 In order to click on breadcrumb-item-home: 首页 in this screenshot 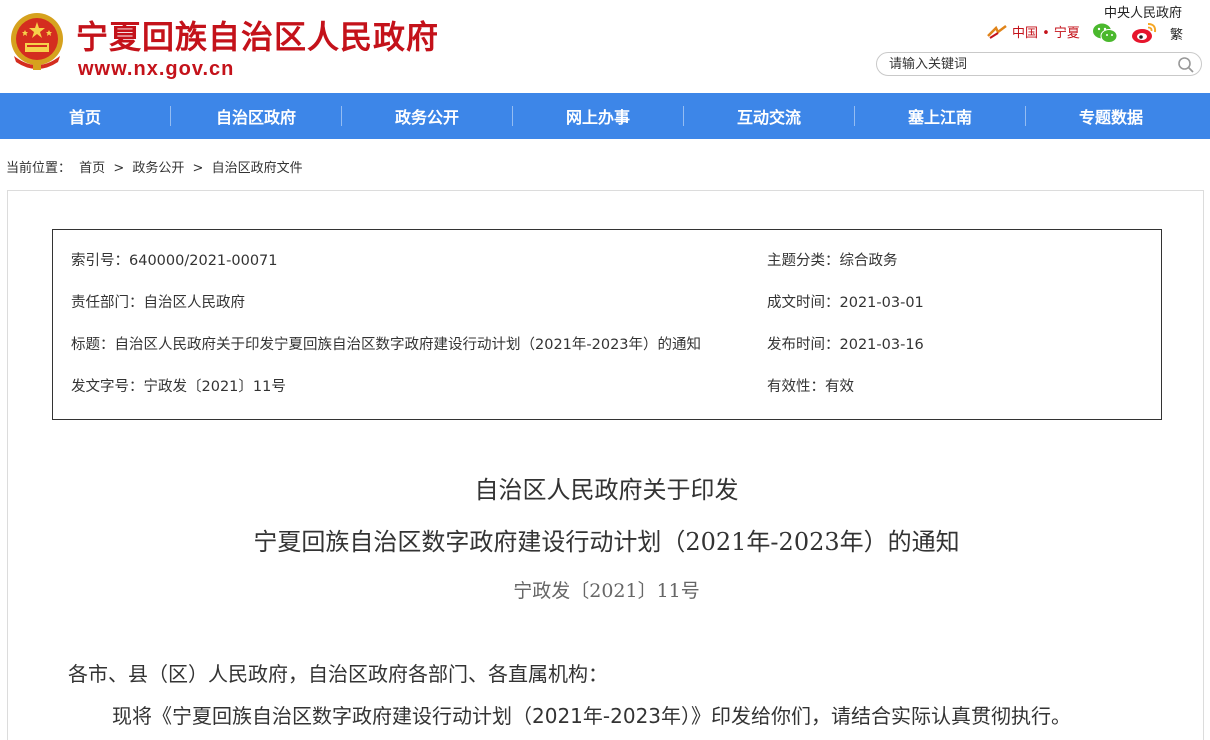, I will do `click(92, 168)`.